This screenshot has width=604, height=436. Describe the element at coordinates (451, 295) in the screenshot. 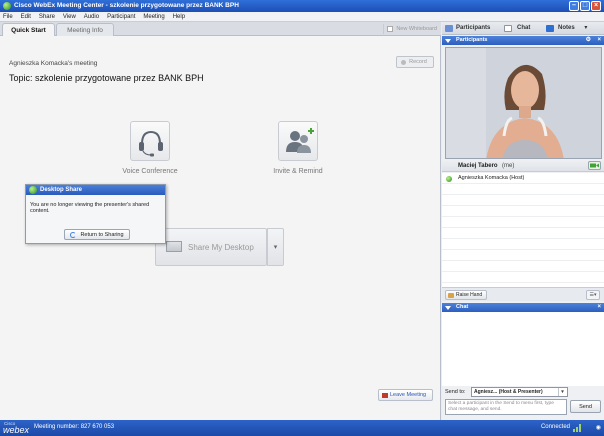

I see `hand-icon` at that location.